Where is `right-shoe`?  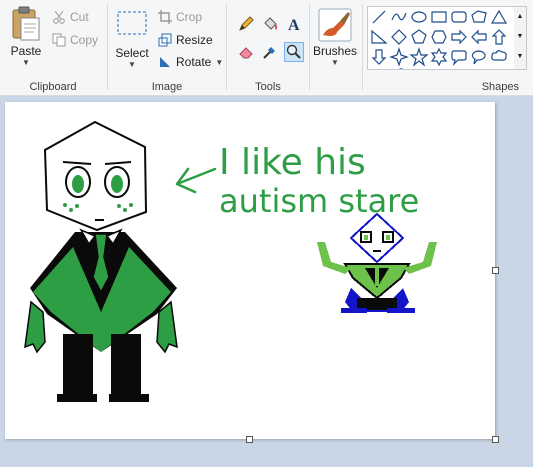
right-shoe is located at coordinates (129, 398).